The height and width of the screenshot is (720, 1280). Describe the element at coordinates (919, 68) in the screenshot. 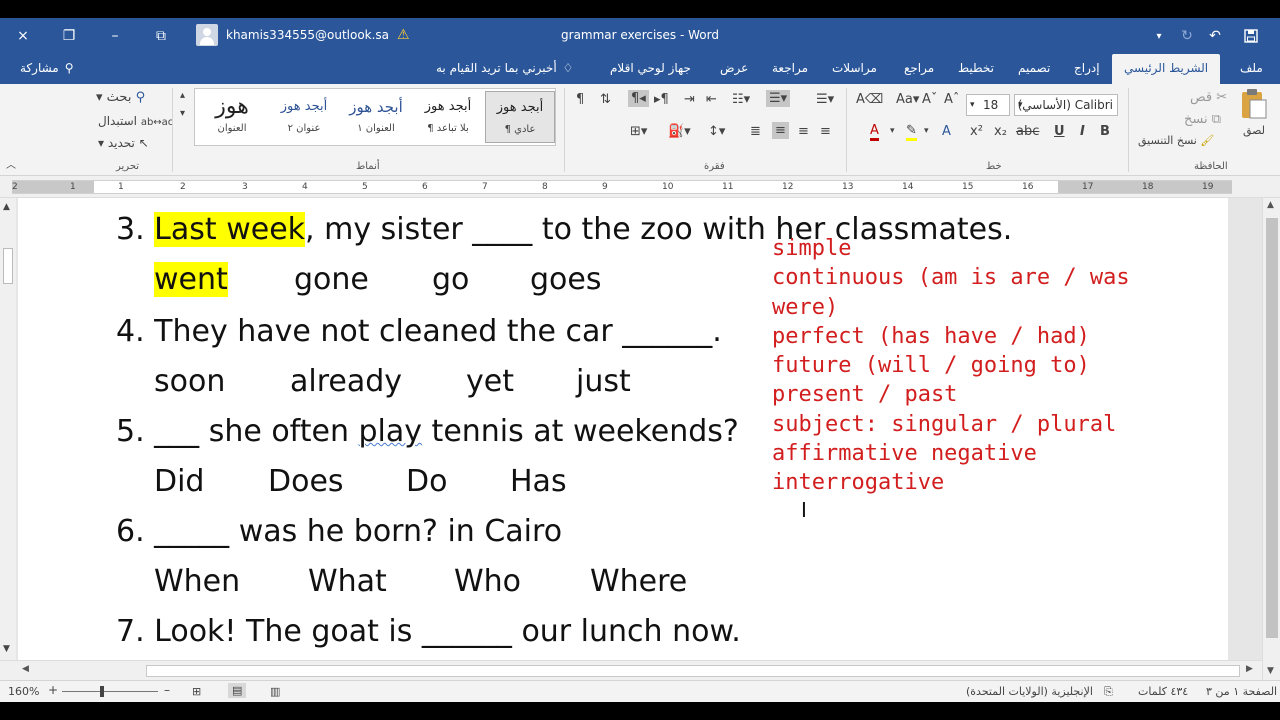

I see `tab-references: مراجع` at that location.